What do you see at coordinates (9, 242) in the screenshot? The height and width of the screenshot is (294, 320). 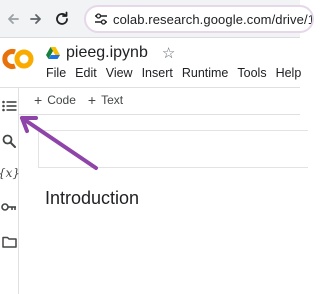 I see `folder-icon` at bounding box center [9, 242].